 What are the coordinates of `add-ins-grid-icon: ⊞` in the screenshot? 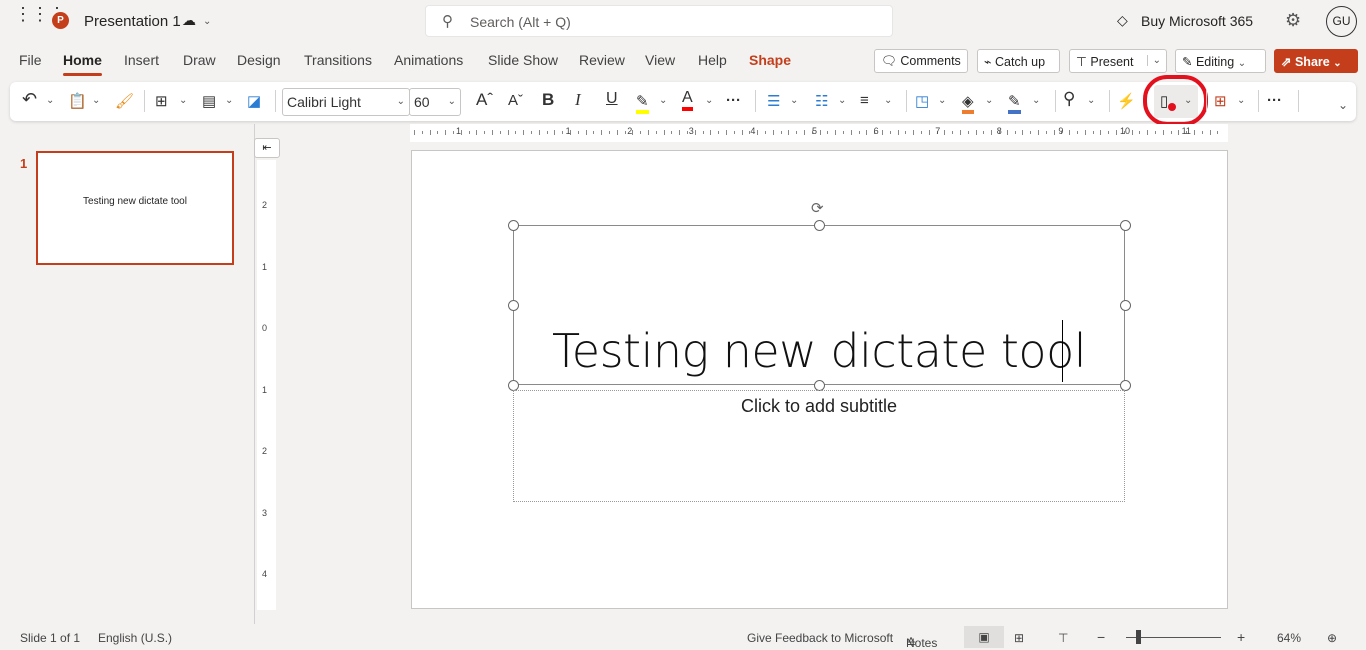 It's located at (1220, 101).